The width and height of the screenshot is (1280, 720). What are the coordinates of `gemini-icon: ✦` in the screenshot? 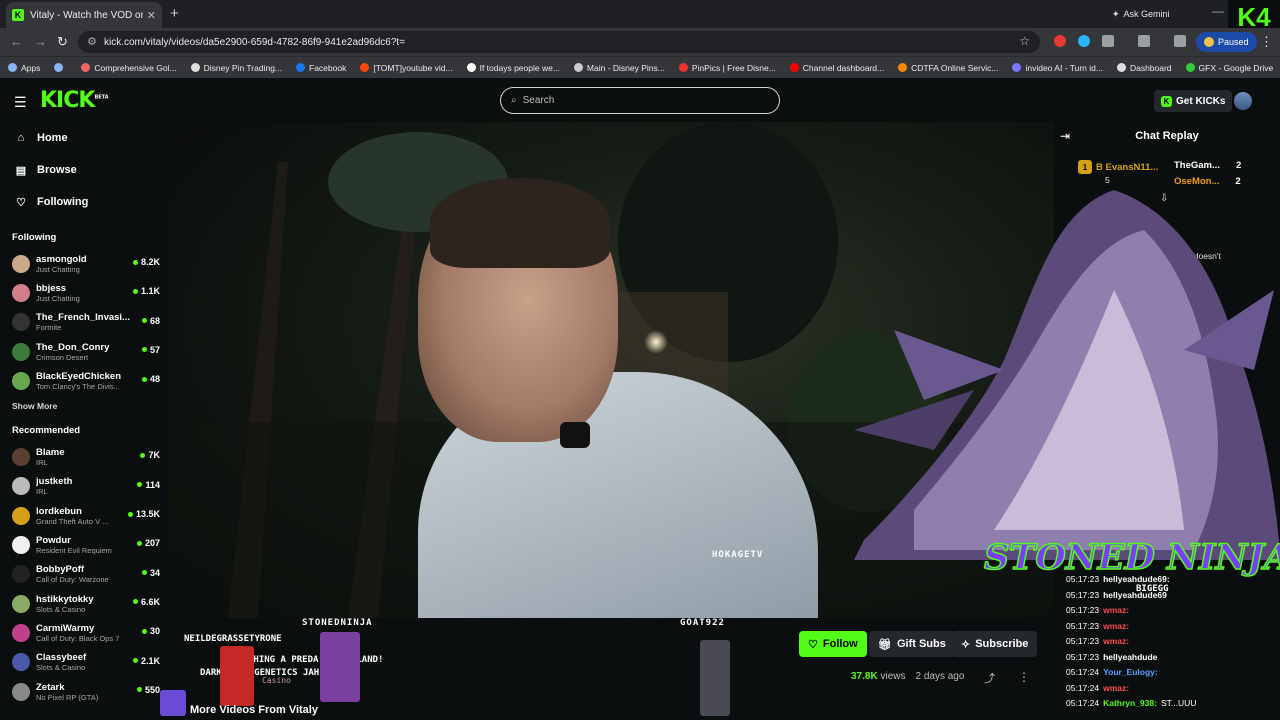 It's located at (1116, 13).